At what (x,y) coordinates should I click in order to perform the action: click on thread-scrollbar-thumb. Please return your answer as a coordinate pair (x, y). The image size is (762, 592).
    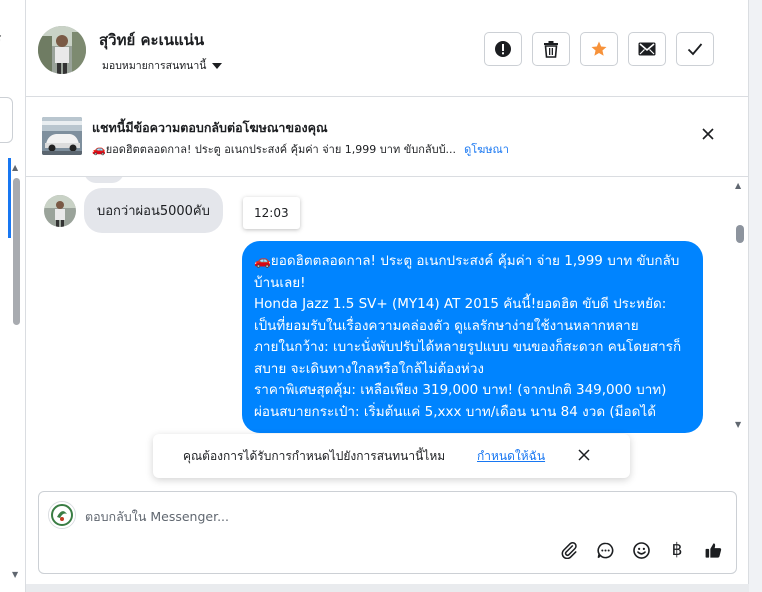
    Looking at the image, I should click on (740, 234).